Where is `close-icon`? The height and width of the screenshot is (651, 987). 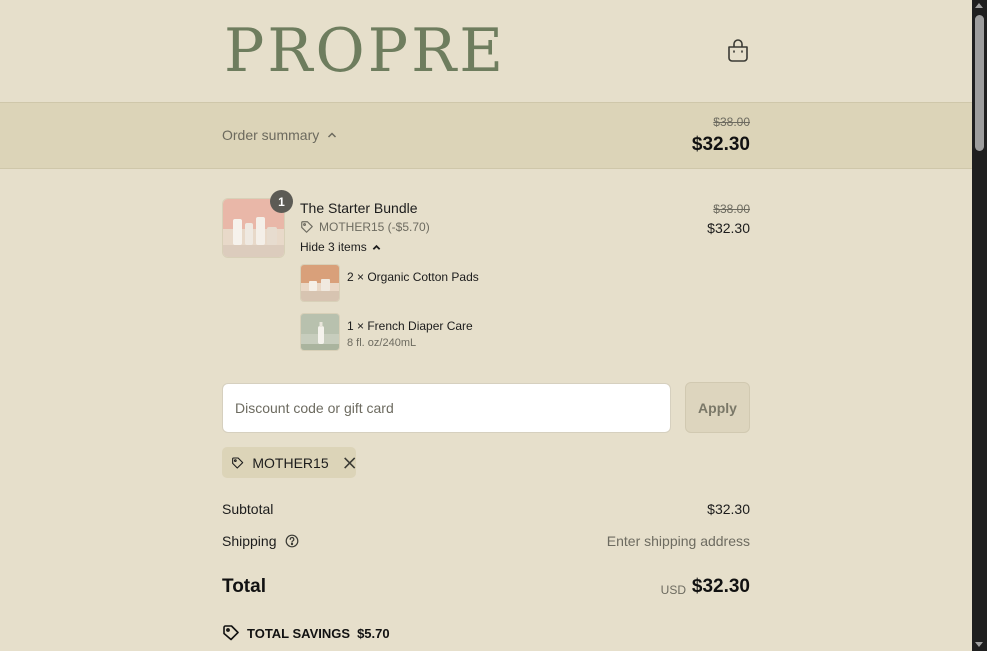 close-icon is located at coordinates (349, 463).